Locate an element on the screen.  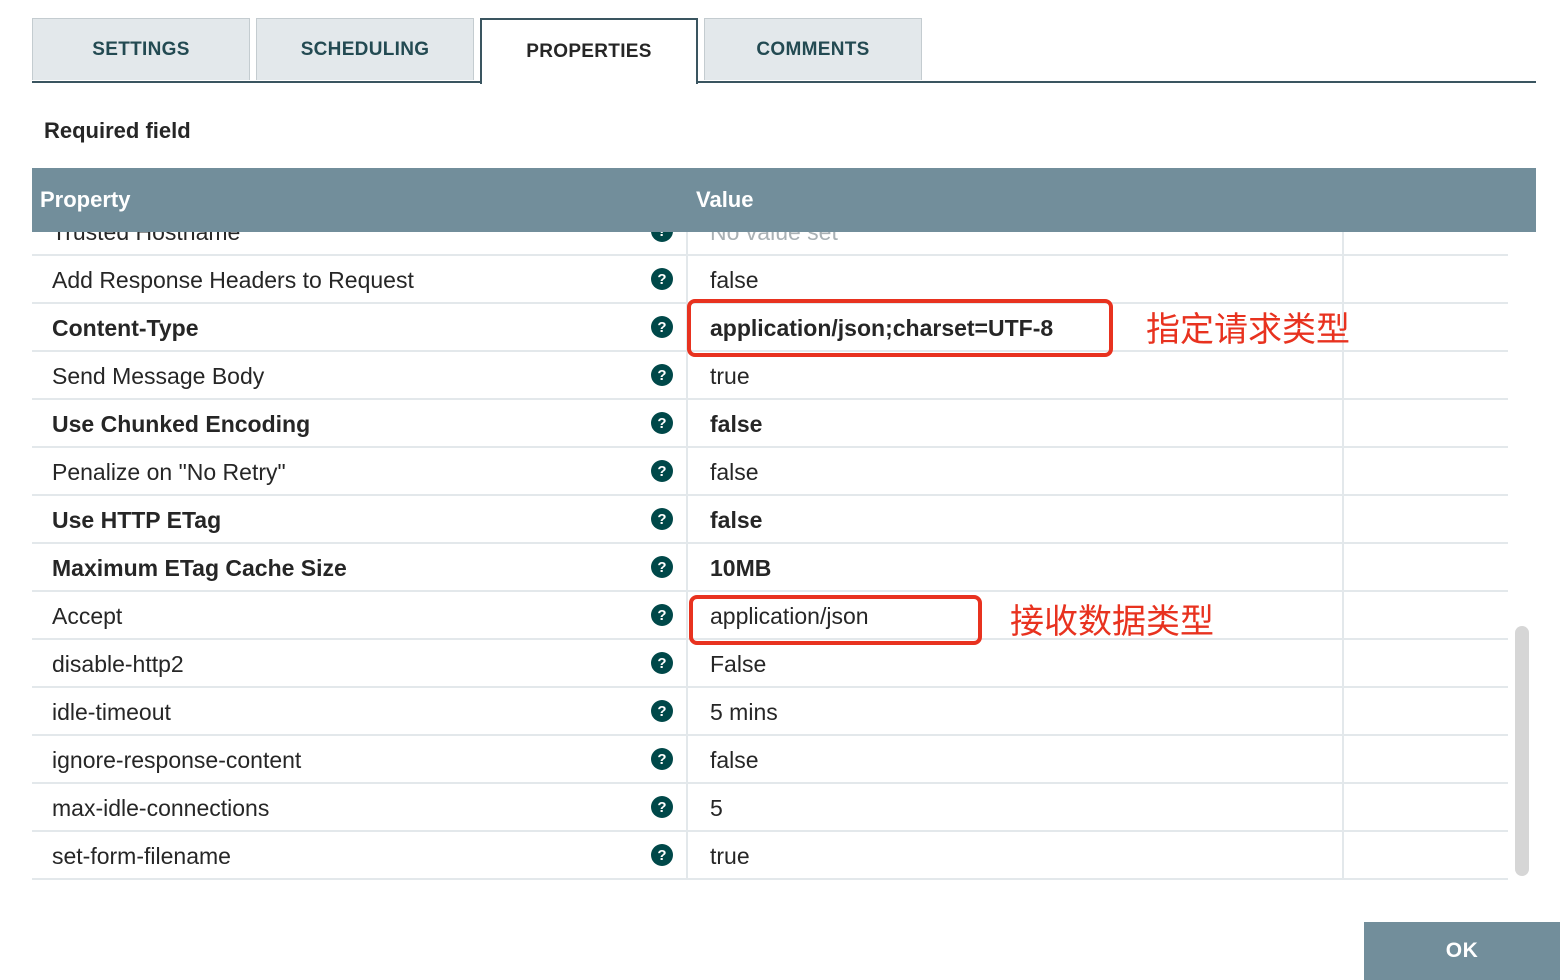
property-value: 5 mins is located at coordinates (744, 712).